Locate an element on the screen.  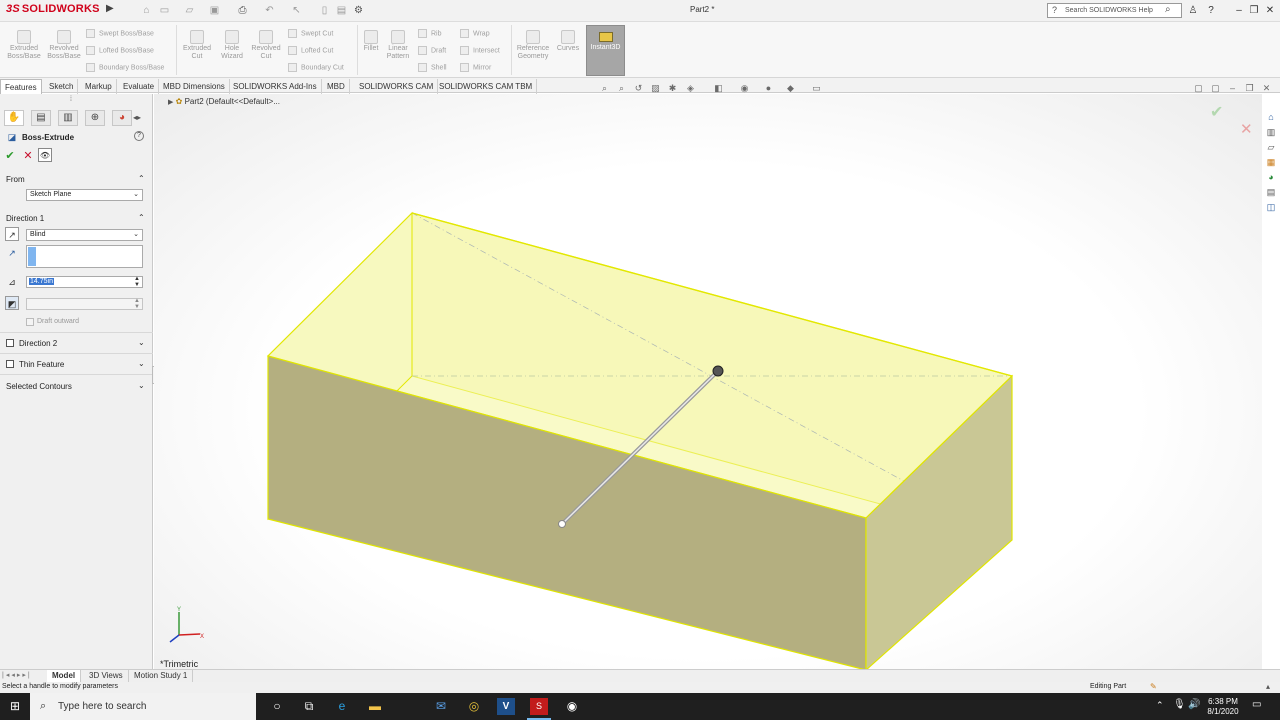
reverse-direction-icon: ↗ is located at coordinates (12, 234).